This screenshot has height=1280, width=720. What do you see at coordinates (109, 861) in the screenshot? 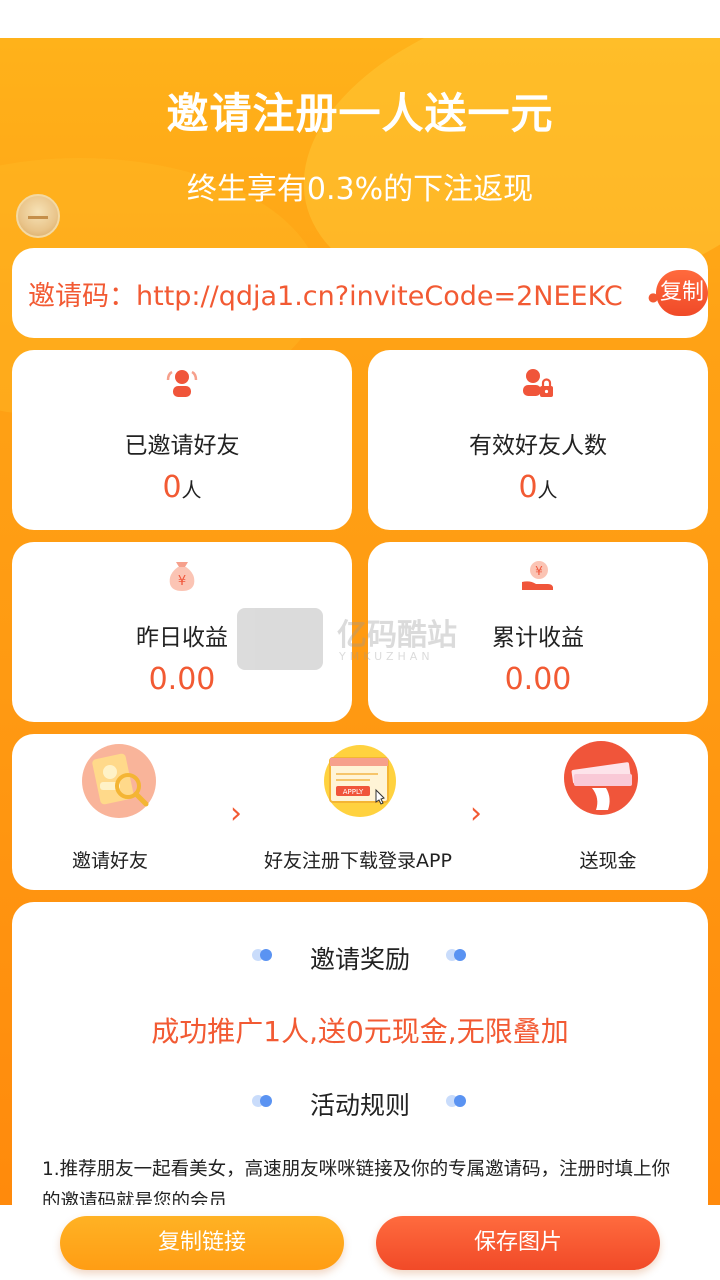
I see `step-label: 邀请好友` at bounding box center [109, 861].